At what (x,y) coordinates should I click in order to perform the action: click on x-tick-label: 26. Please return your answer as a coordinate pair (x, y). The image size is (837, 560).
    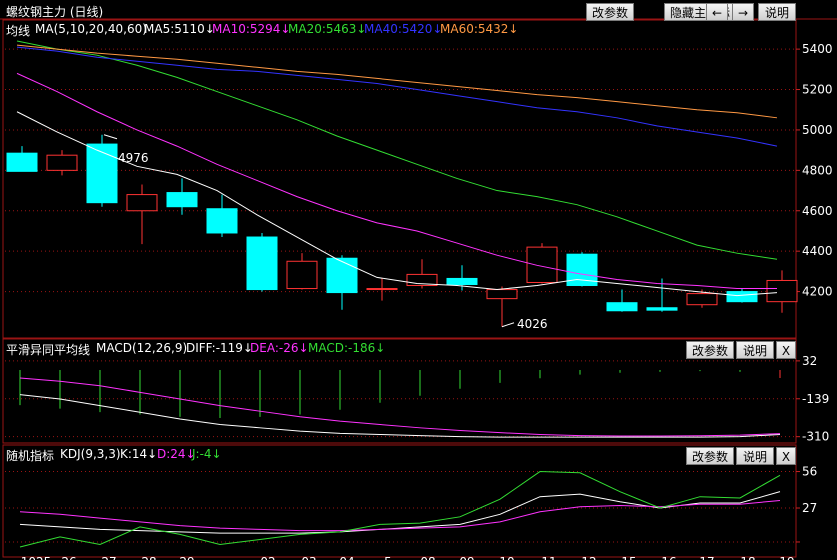
    Looking at the image, I should click on (68, 557).